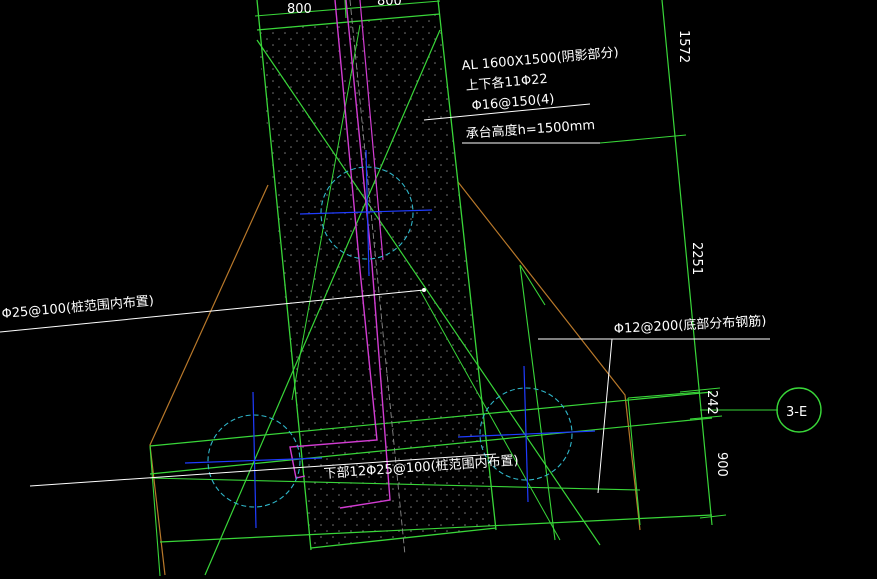 The image size is (877, 579). Describe the element at coordinates (155, 511) in the screenshot. I see `cap-left-vertical` at that location.